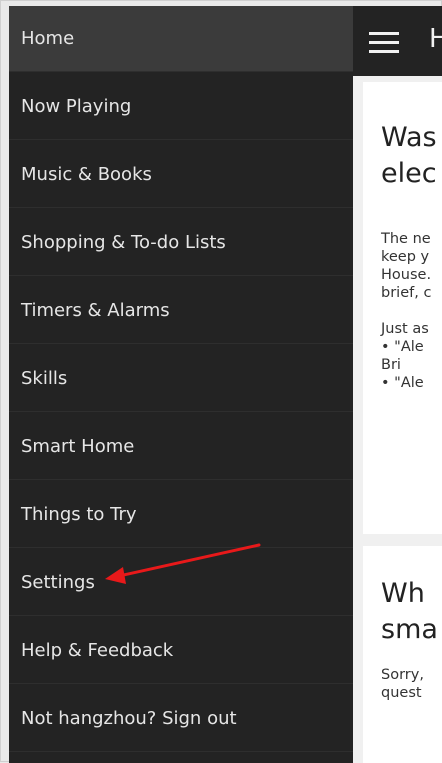 Image resolution: width=442 pixels, height=763 pixels. I want to click on sidebar-item-help-feedback: Help & Feedback, so click(181, 651).